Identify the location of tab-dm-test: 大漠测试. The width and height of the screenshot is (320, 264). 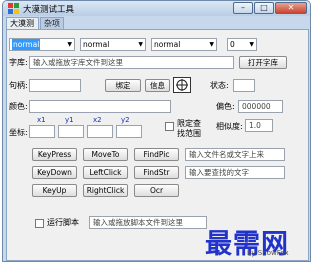
(22, 28).